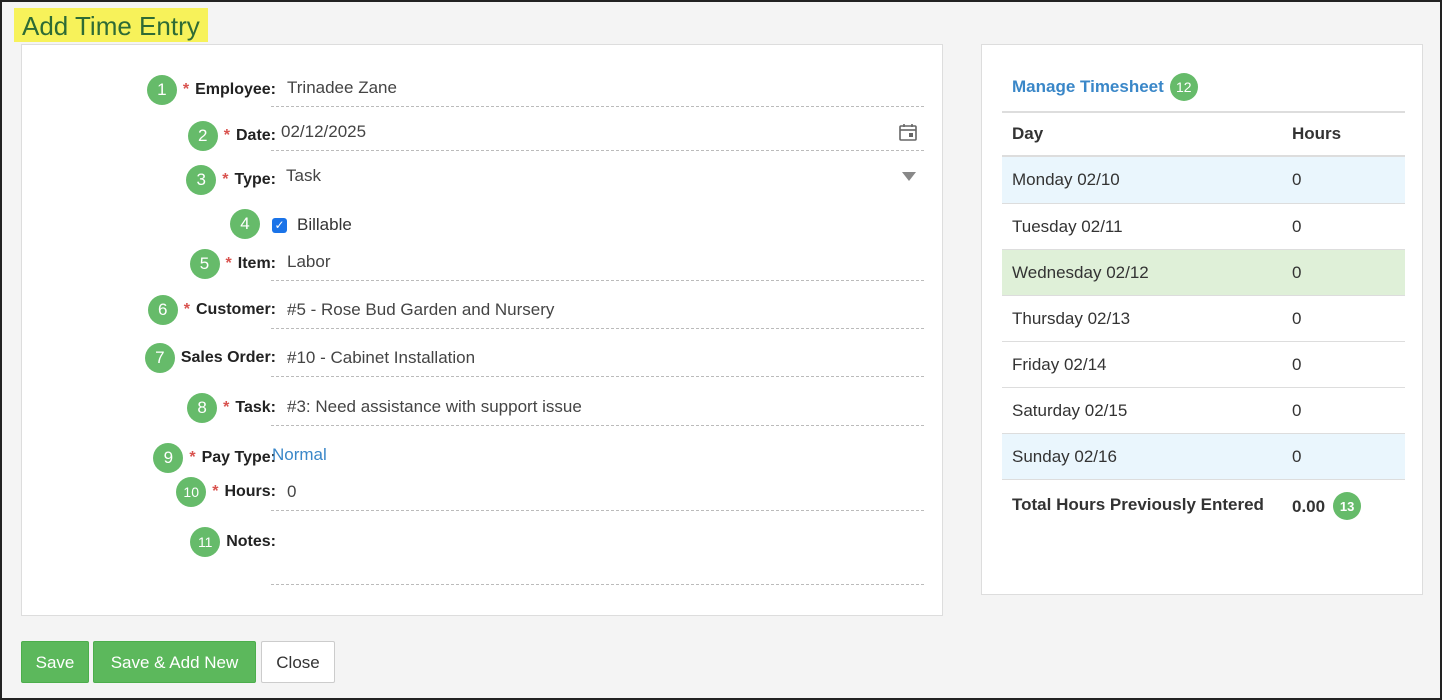 The height and width of the screenshot is (700, 1442). Describe the element at coordinates (202, 408) in the screenshot. I see `callout-badge: 8` at that location.